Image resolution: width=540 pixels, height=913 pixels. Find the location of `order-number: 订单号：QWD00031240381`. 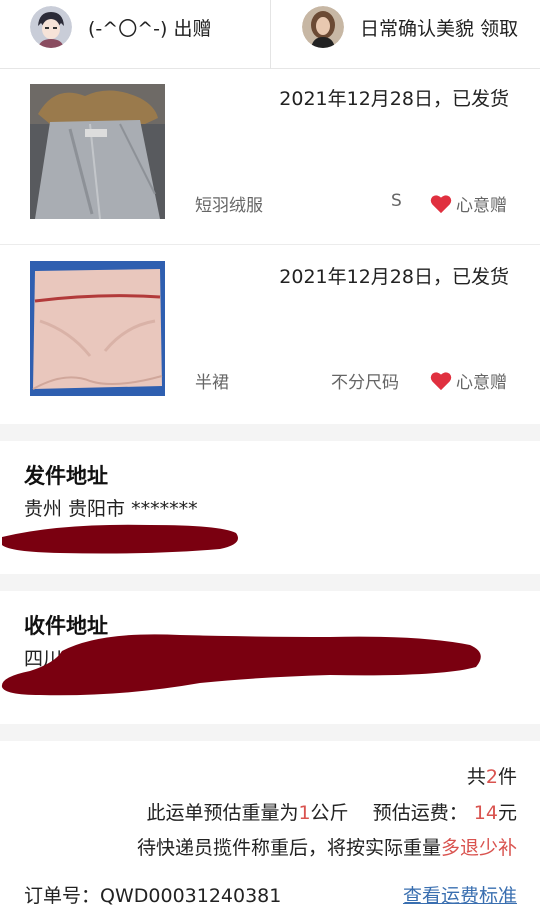

order-number: 订单号：QWD00031240381 is located at coordinates (153, 896).